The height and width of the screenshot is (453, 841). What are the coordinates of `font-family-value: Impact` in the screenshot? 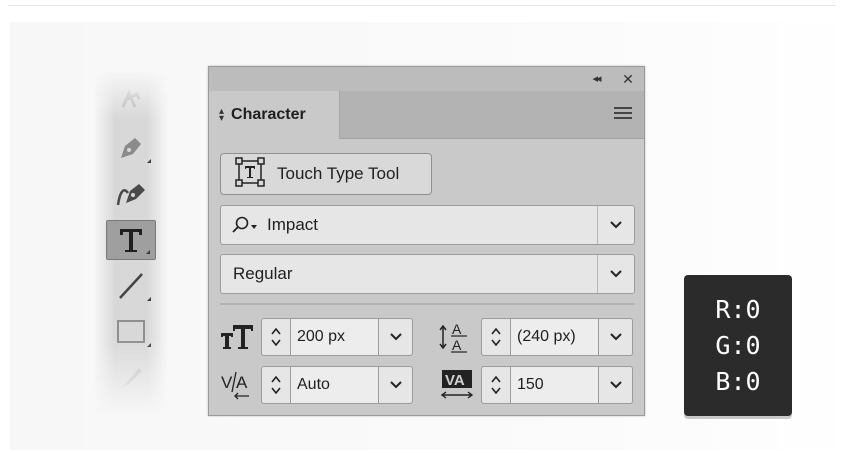 It's located at (293, 224).